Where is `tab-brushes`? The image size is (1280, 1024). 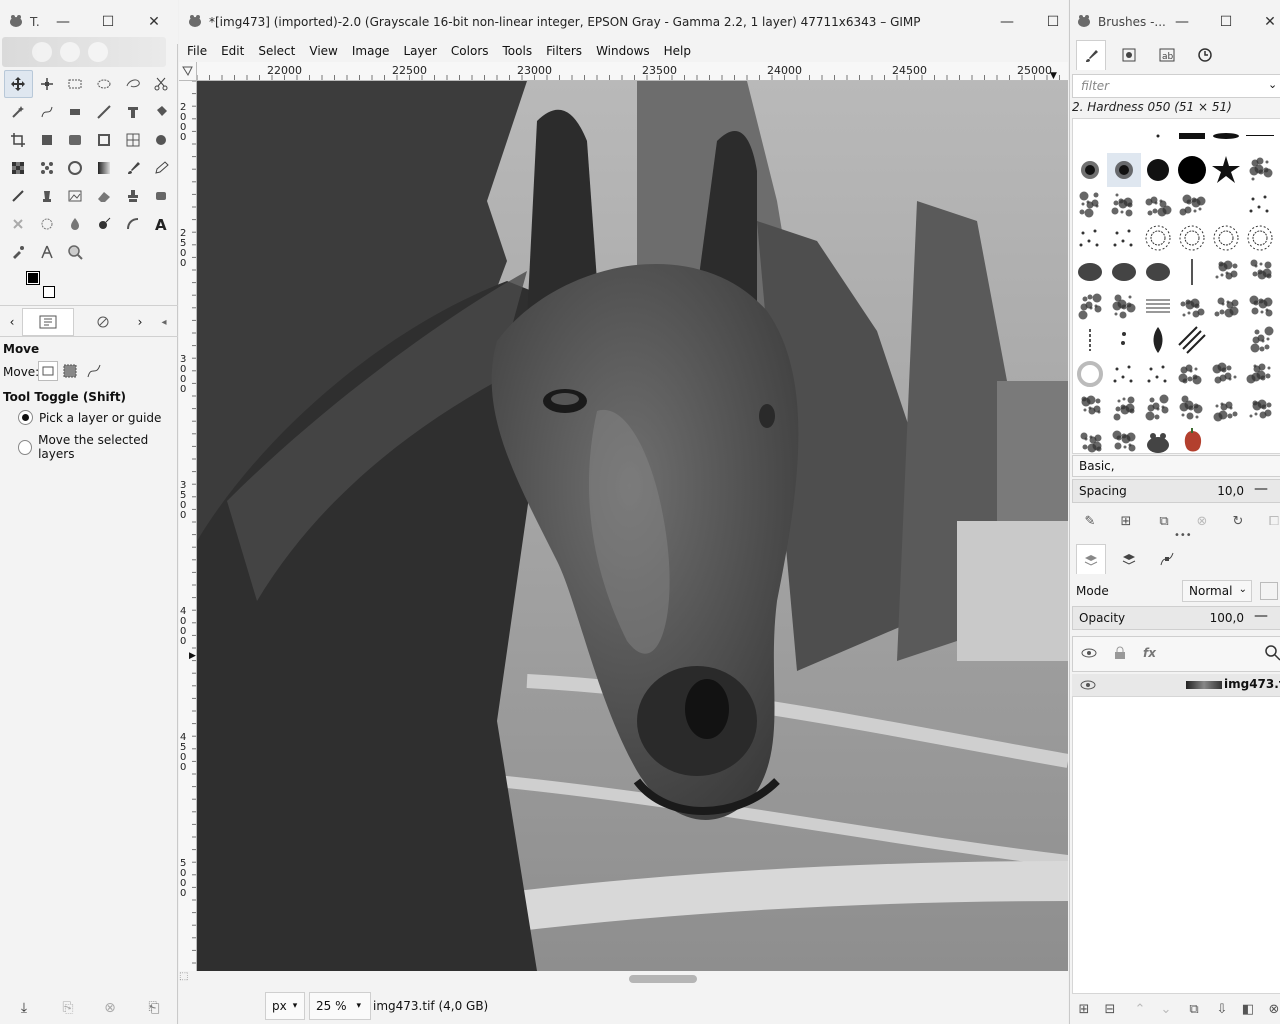 tab-brushes is located at coordinates (1091, 55).